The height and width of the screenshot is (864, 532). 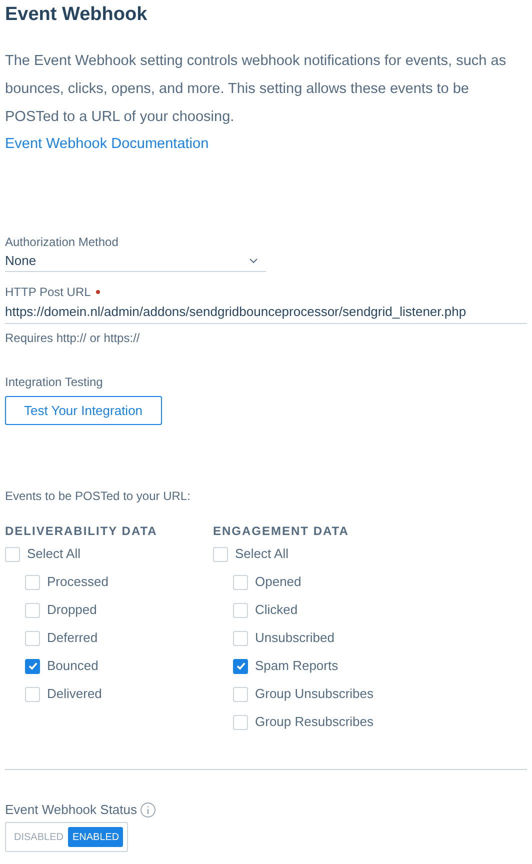 I want to click on toggle-option: ENABLED, so click(x=96, y=837).